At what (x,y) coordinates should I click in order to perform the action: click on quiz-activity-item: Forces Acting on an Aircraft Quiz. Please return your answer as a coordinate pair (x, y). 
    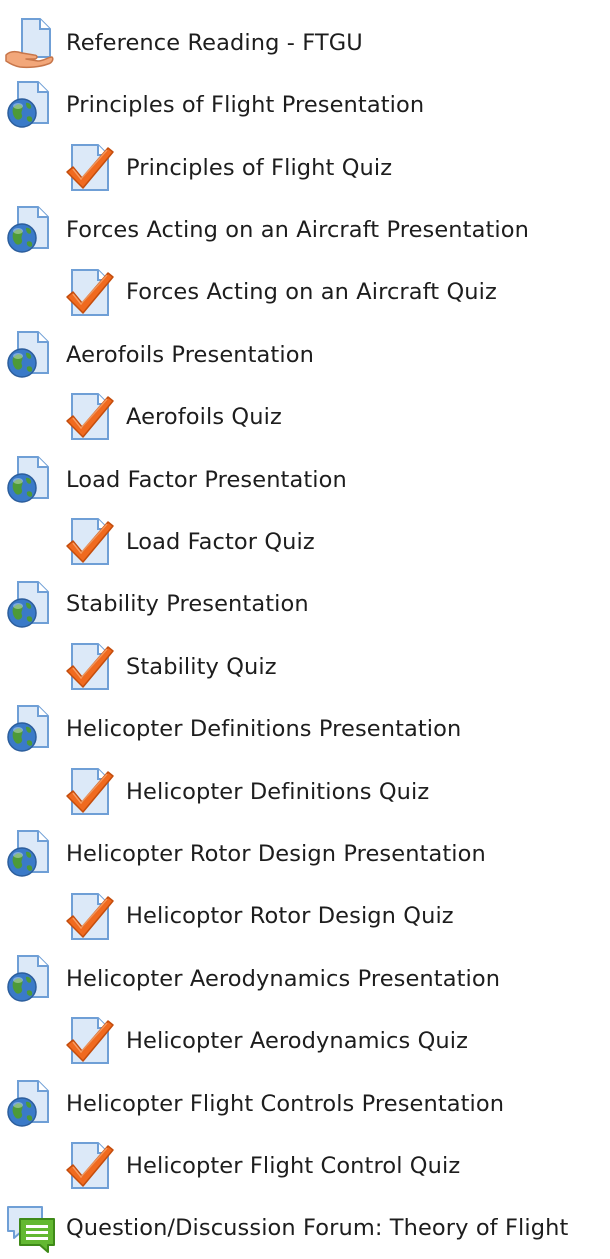
    Looking at the image, I should click on (280, 293).